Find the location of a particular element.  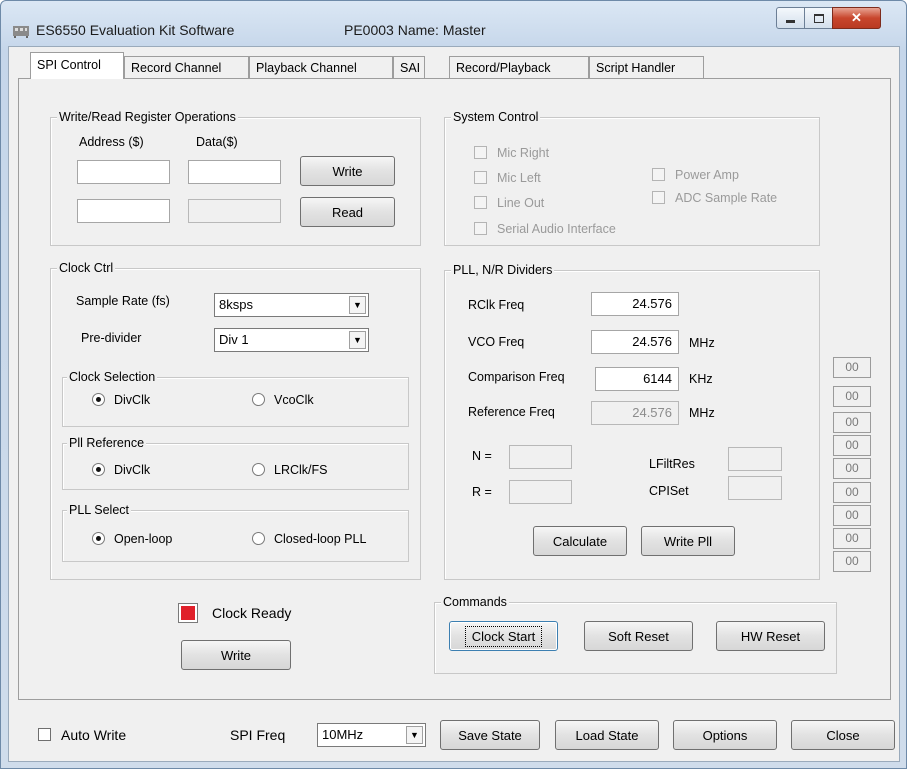

close-icon: ✕ is located at coordinates (856, 17).